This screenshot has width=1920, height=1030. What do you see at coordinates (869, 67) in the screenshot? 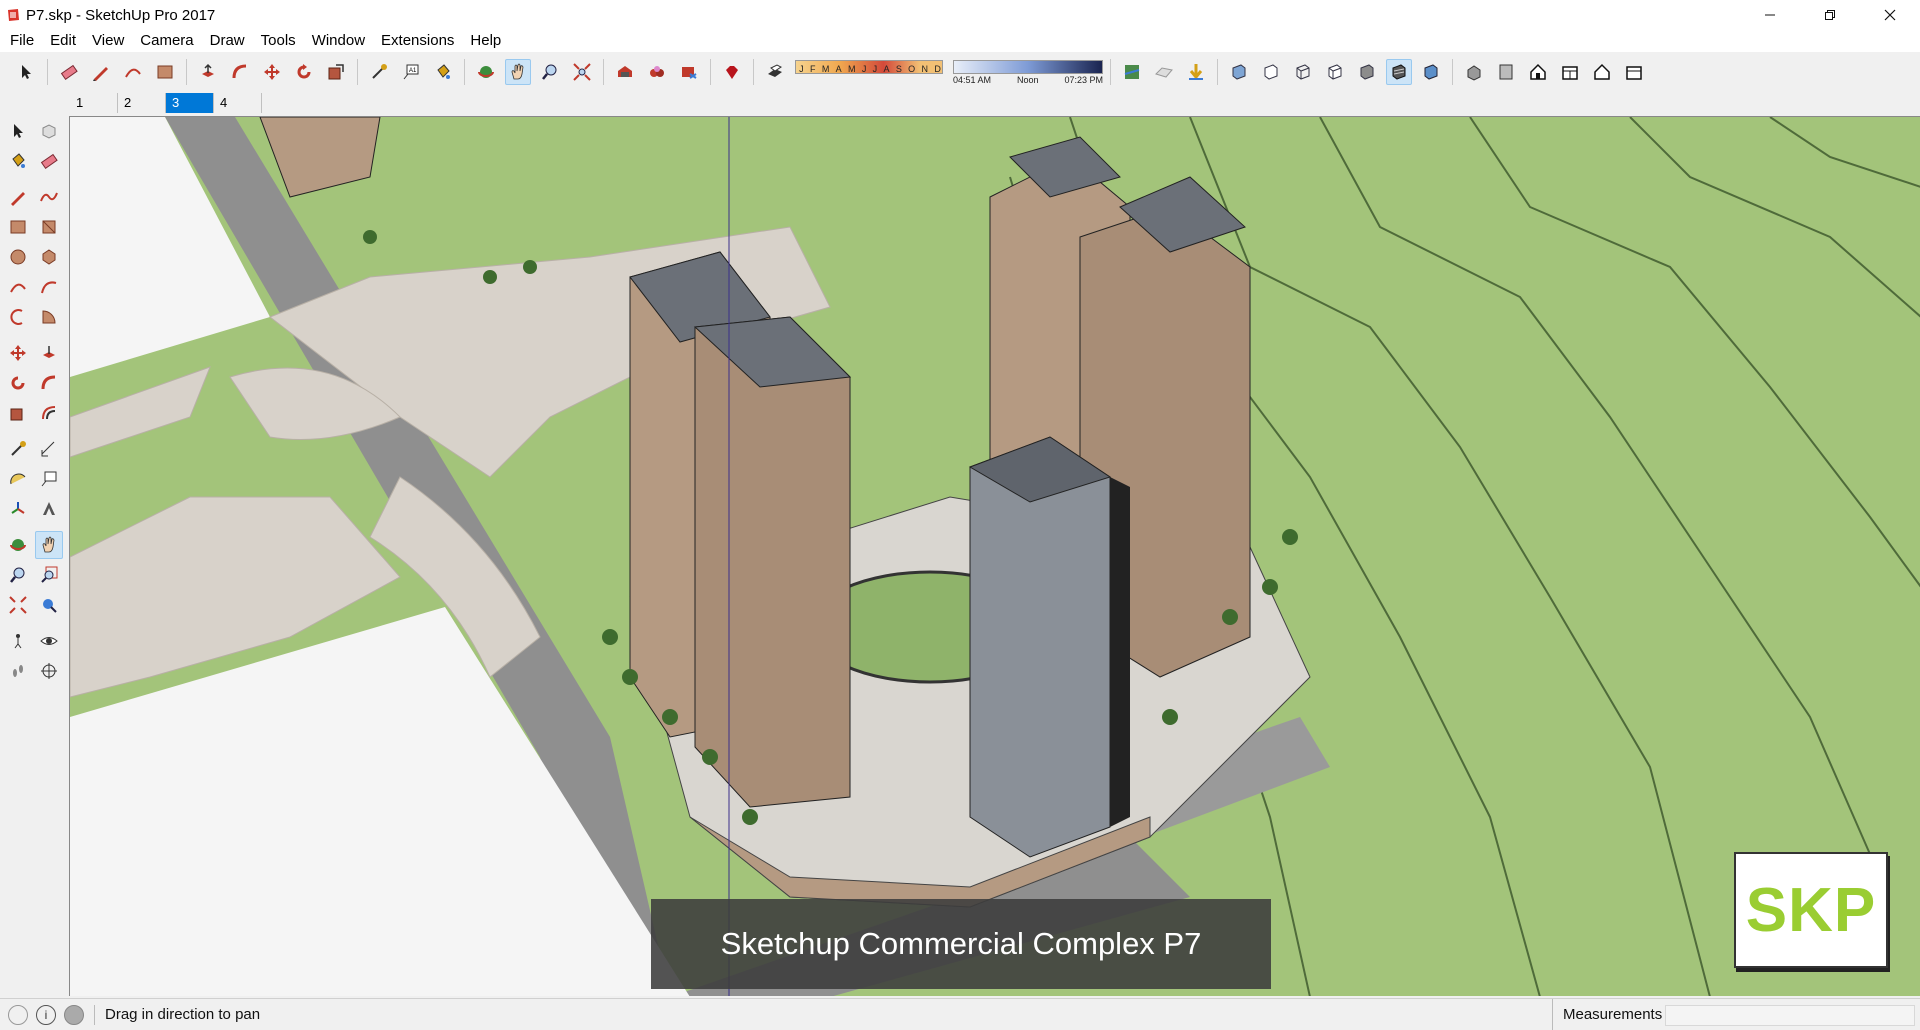
I see `shadow-date-slider: J F M A M J J A S O N D` at bounding box center [869, 67].